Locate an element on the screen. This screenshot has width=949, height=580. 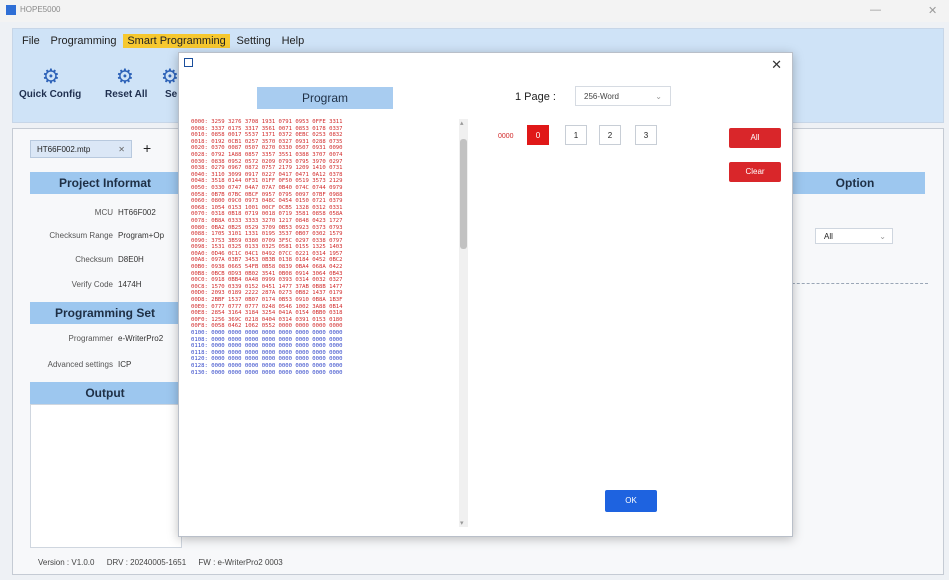
reset-all-icon: ⚙ is located at coordinates (125, 77).